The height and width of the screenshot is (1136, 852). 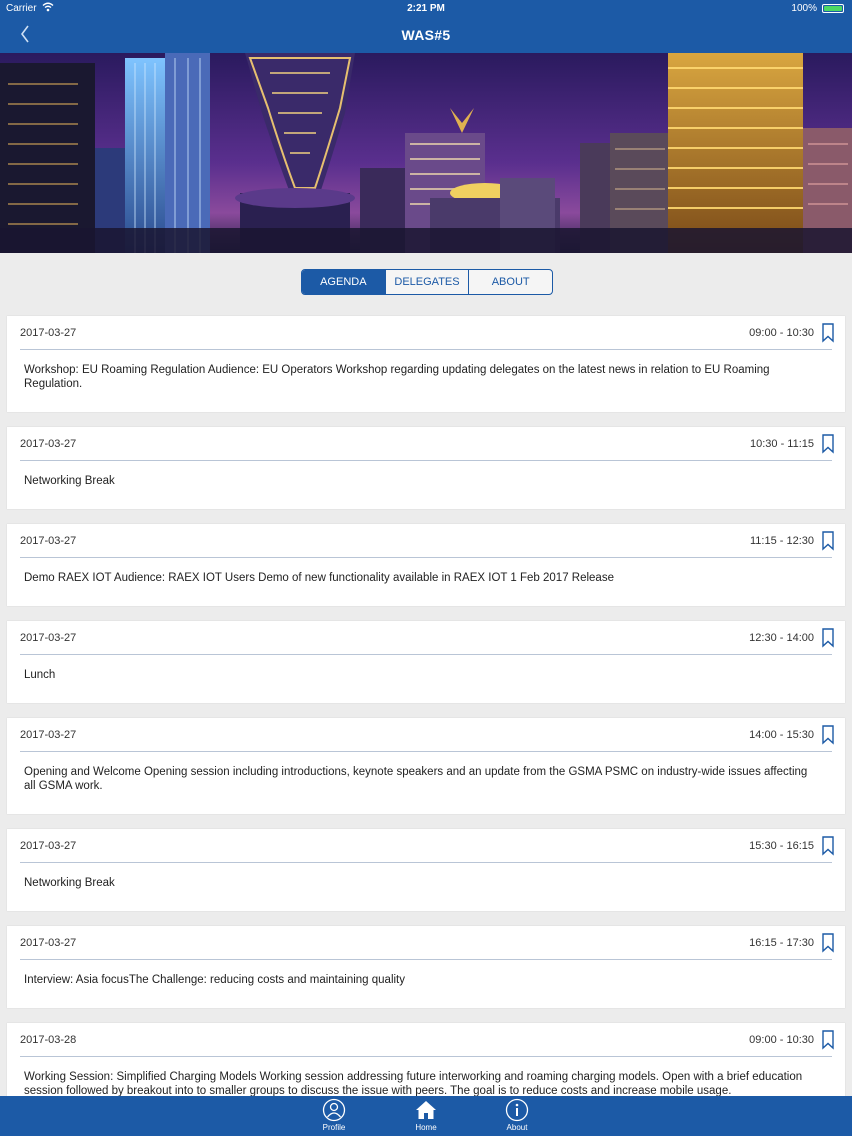 I want to click on status-bar: Carrier 2:21 PM 100%, so click(x=426, y=9).